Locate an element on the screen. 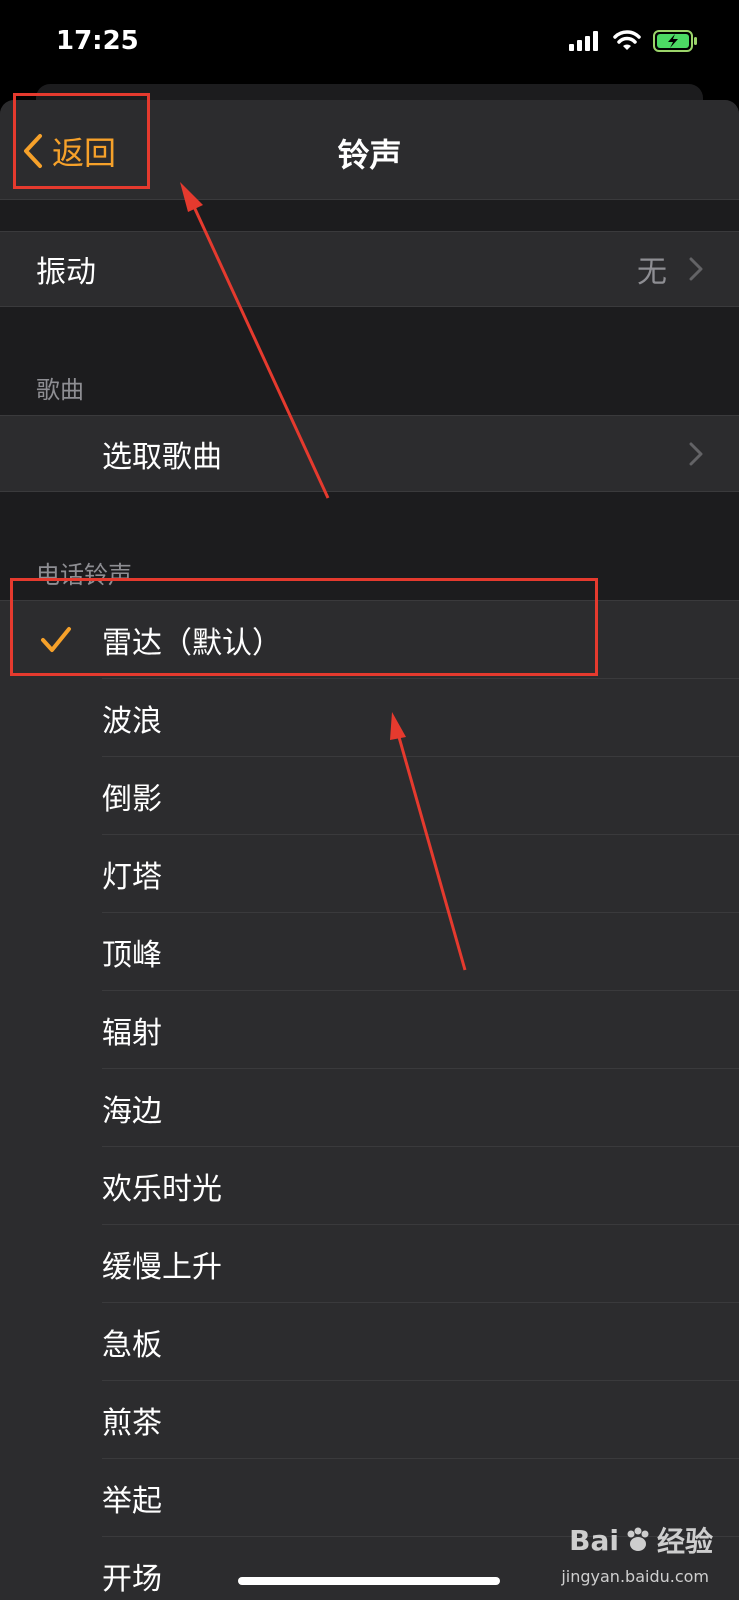 This screenshot has width=739, height=1600. ringtone-label: 顶峰 is located at coordinates (132, 955).